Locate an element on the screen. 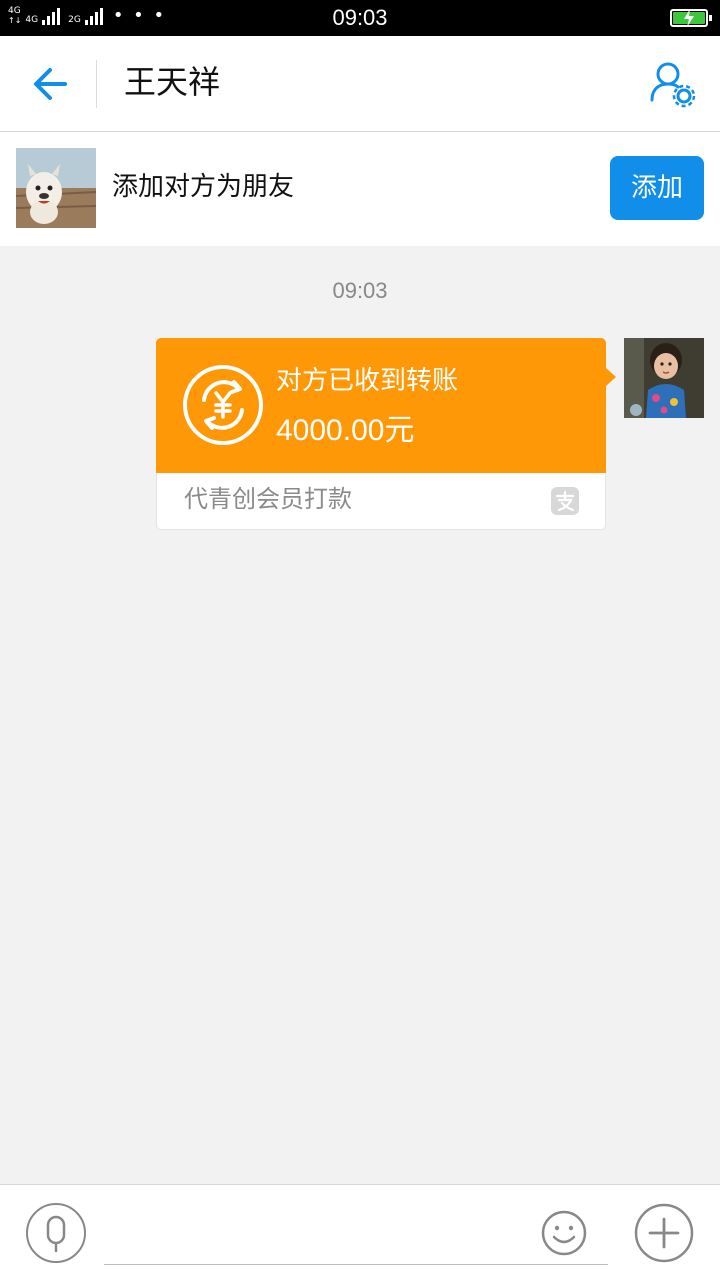  transfer-message-card: 对方已收到转账 4000.00元 代青创会员打款 is located at coordinates (386, 434).